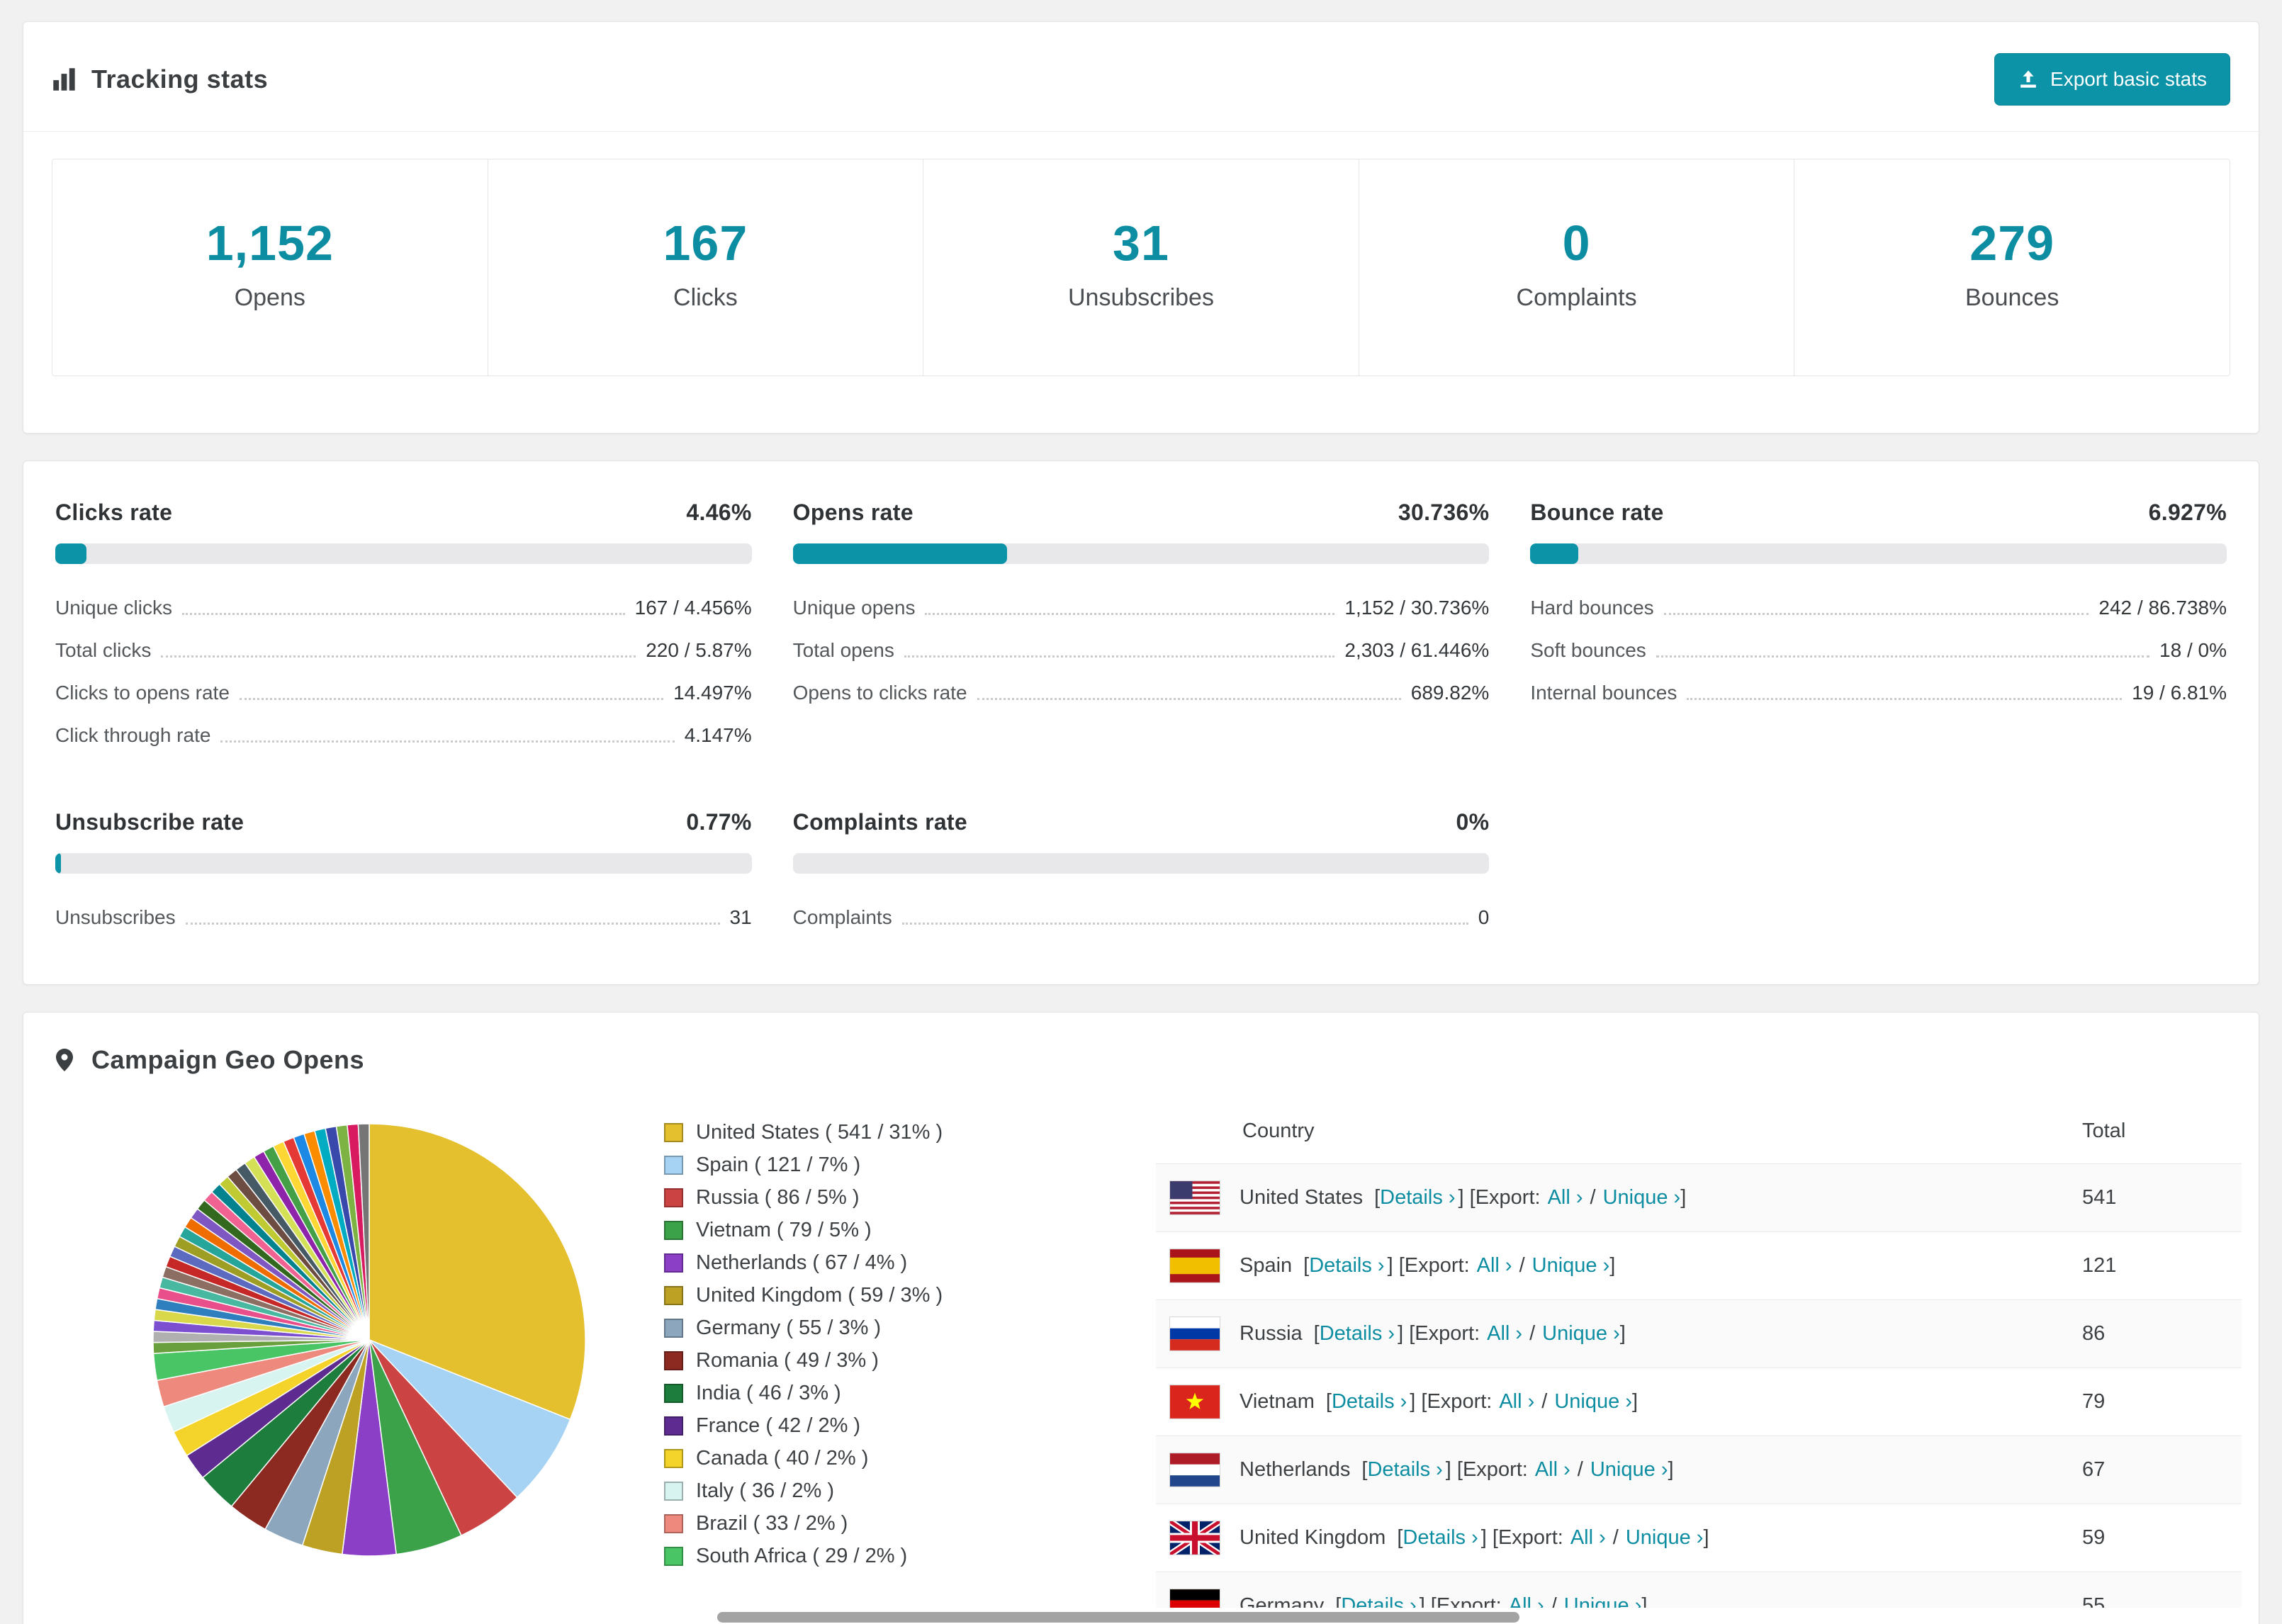 This screenshot has height=1624, width=2282. Describe the element at coordinates (1277, 1401) in the screenshot. I see `country-name: Vietnam` at that location.